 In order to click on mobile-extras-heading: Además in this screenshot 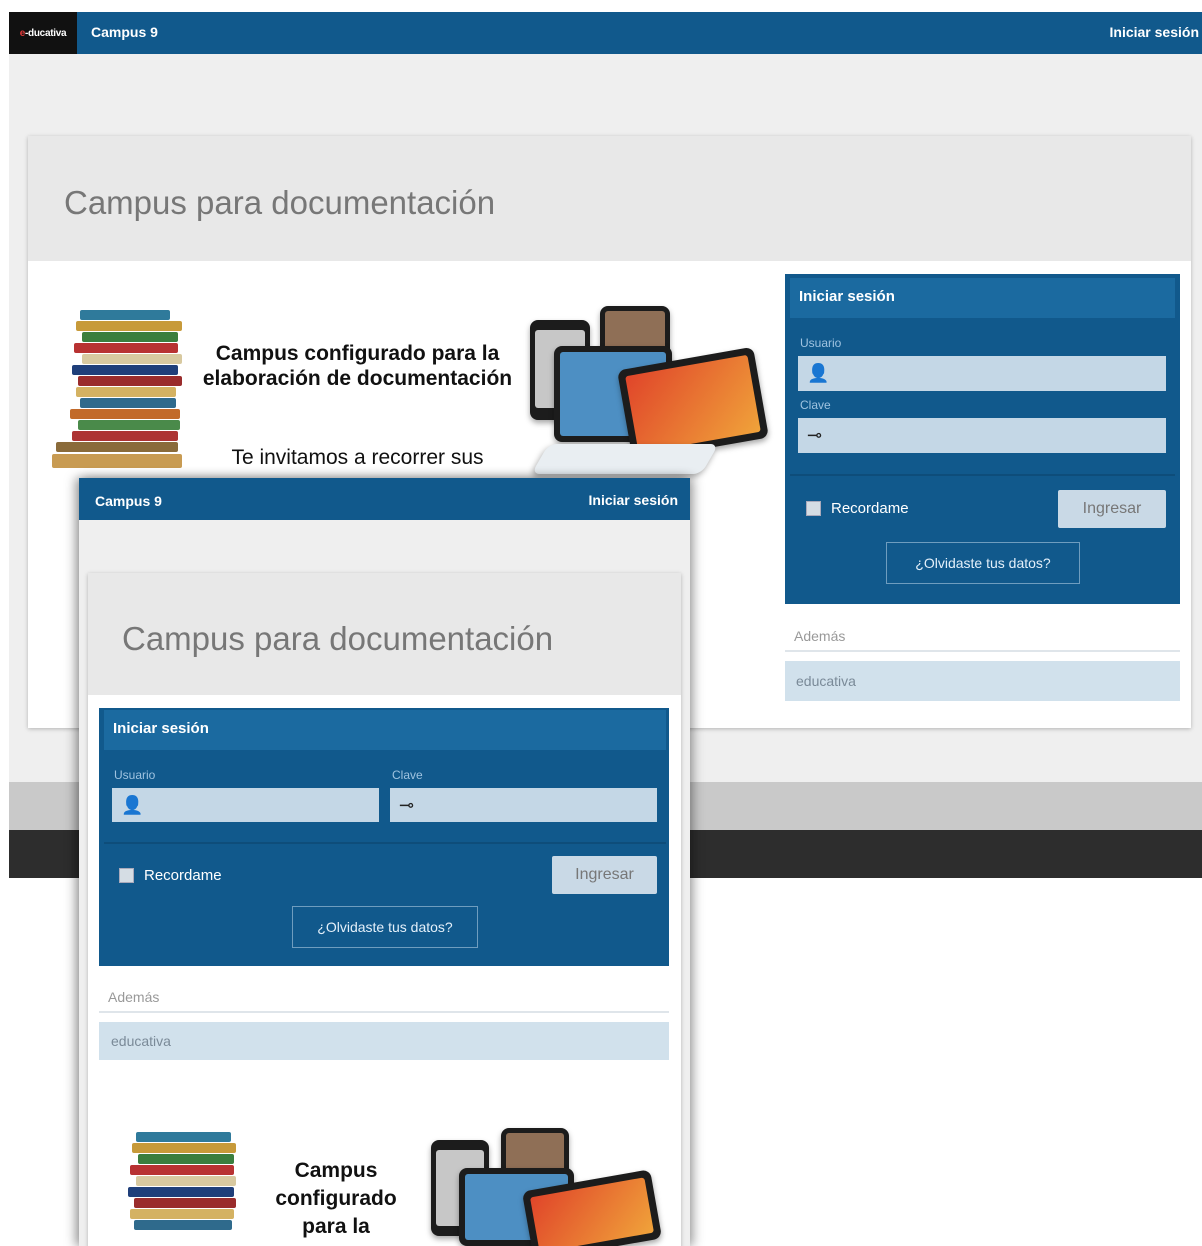, I will do `click(384, 1001)`.